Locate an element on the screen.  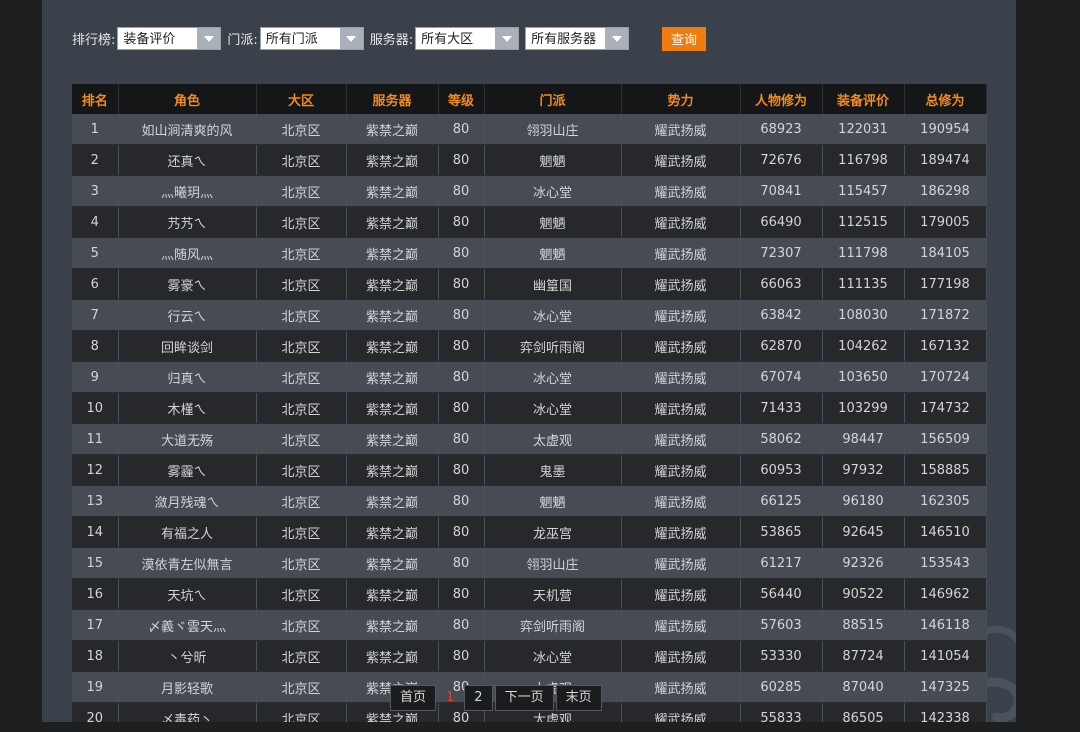
cell-equipment-score: 92645 is located at coordinates (863, 532).